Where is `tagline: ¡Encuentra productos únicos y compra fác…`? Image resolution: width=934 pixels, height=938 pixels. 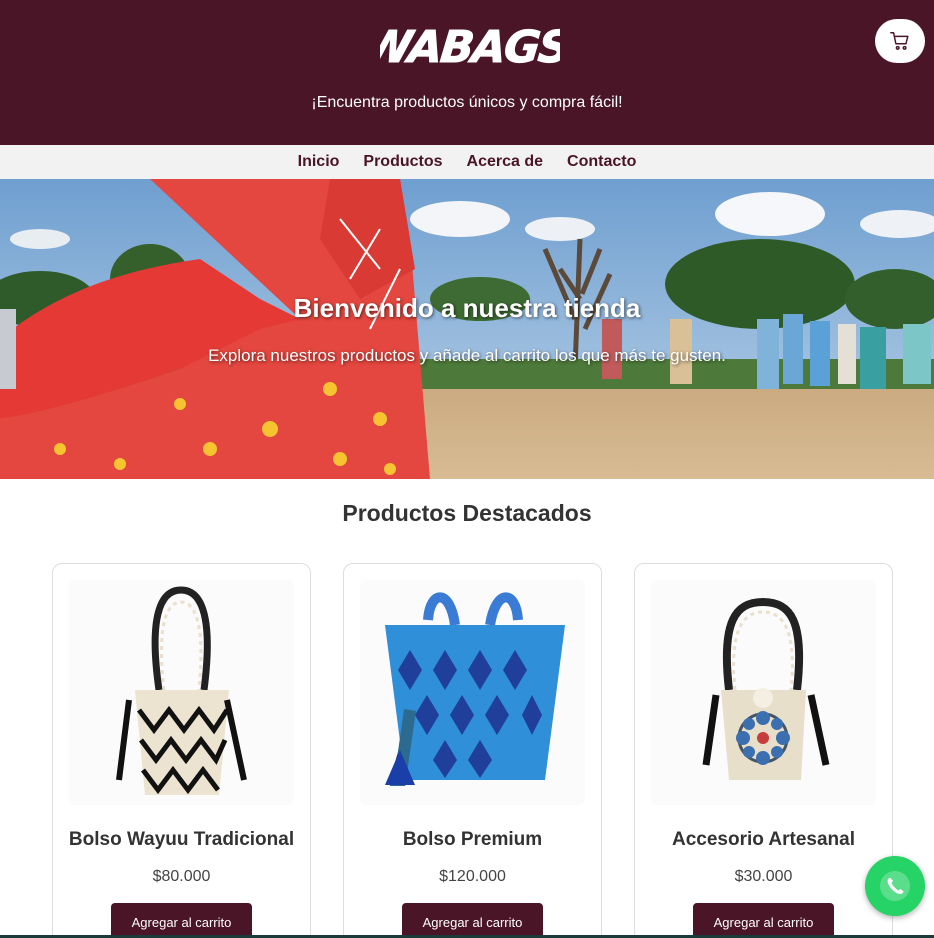 tagline: ¡Encuentra productos únicos y compra fác… is located at coordinates (467, 102).